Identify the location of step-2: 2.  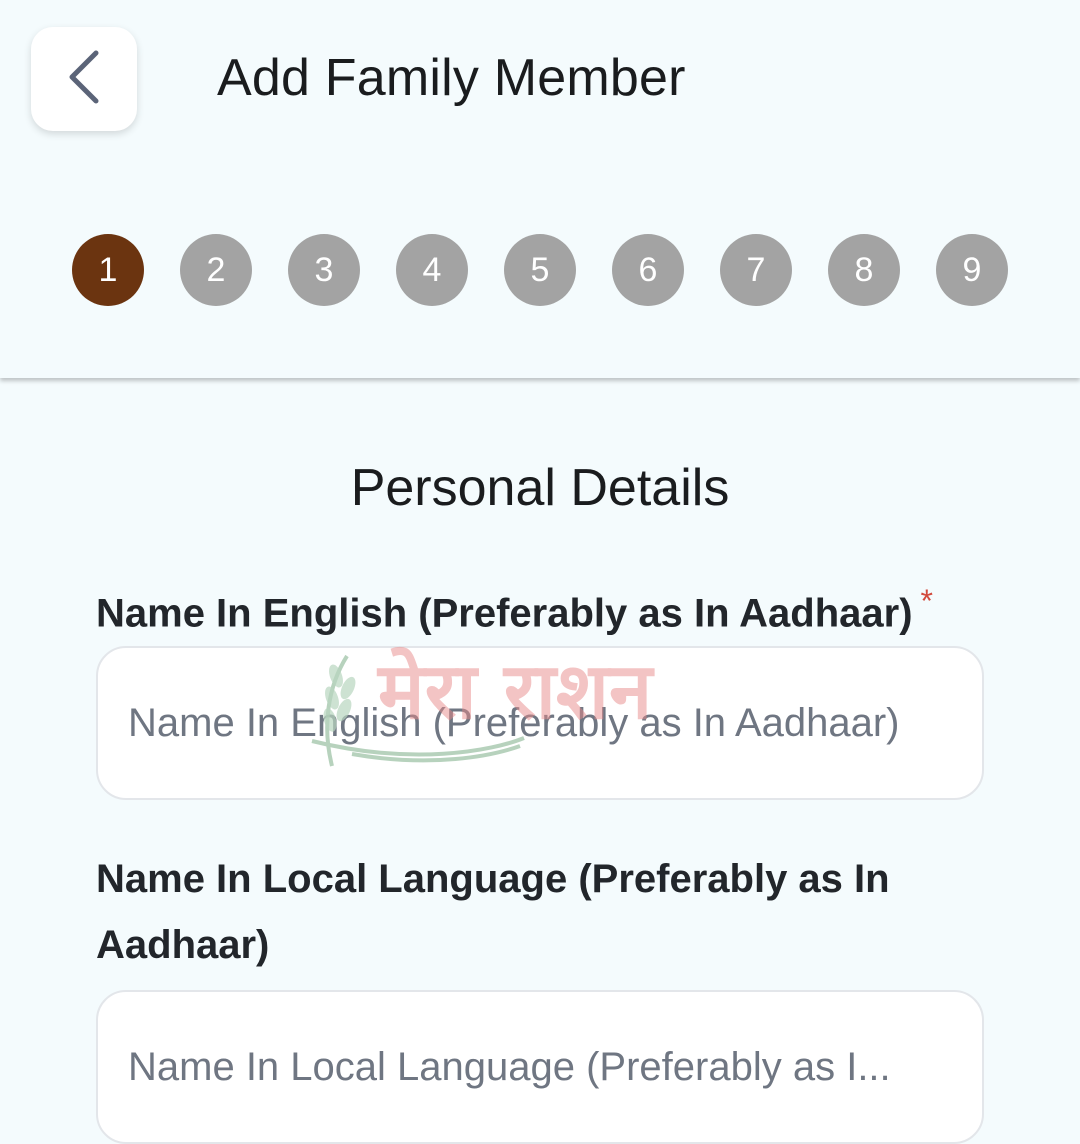
(216, 270).